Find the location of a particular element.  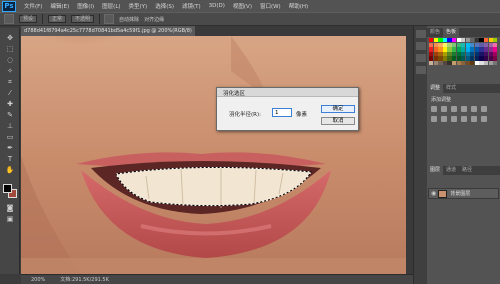

ok-button: 确定 is located at coordinates (338, 109).